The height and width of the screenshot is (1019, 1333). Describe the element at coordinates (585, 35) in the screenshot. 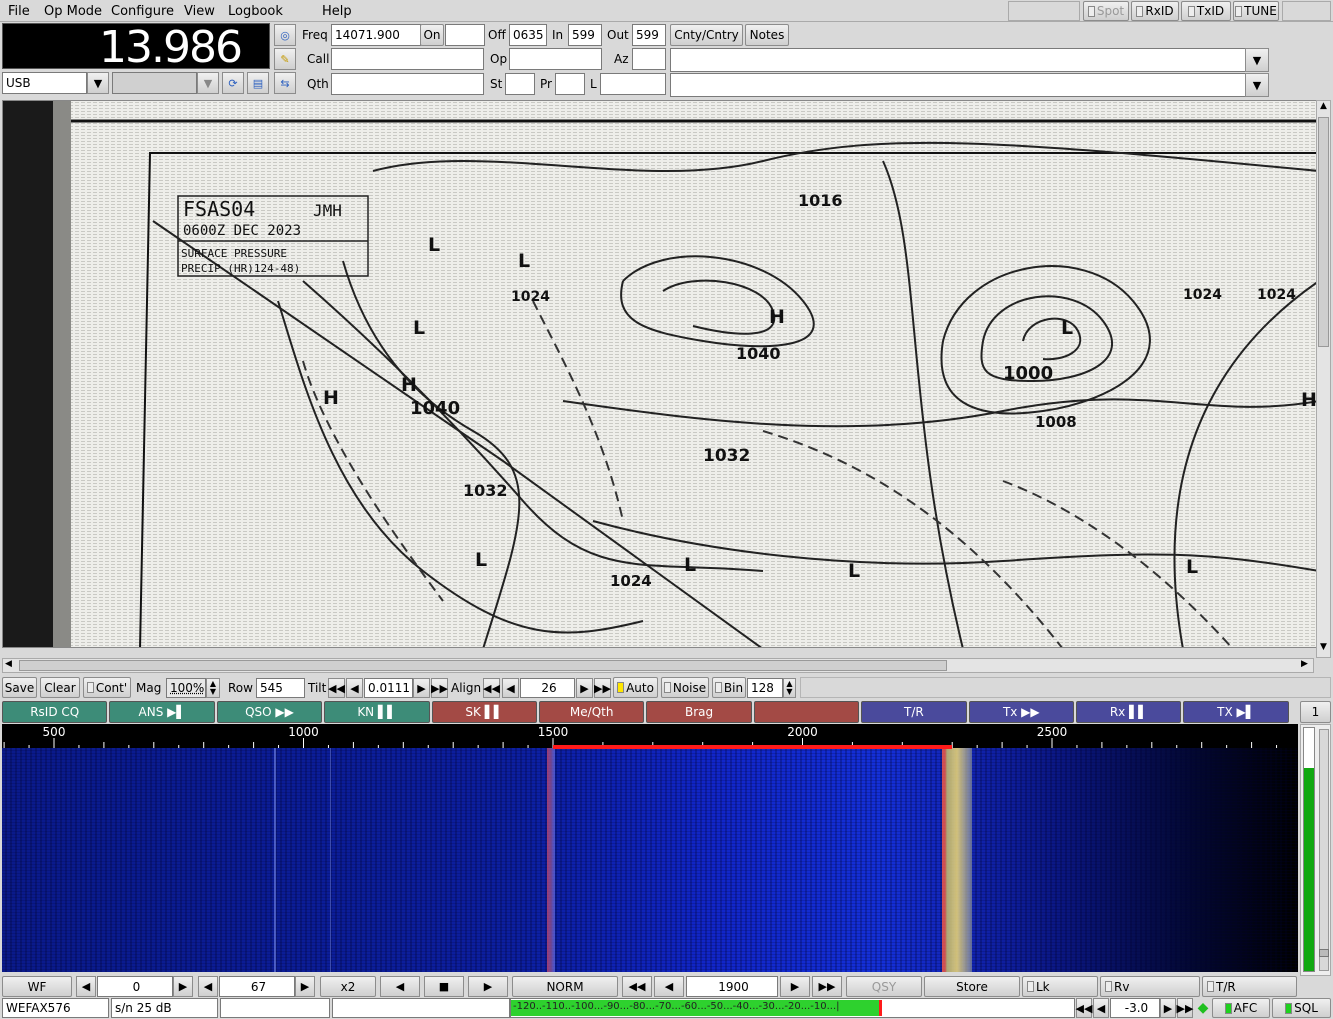

I see `rst-in-field: 599` at that location.